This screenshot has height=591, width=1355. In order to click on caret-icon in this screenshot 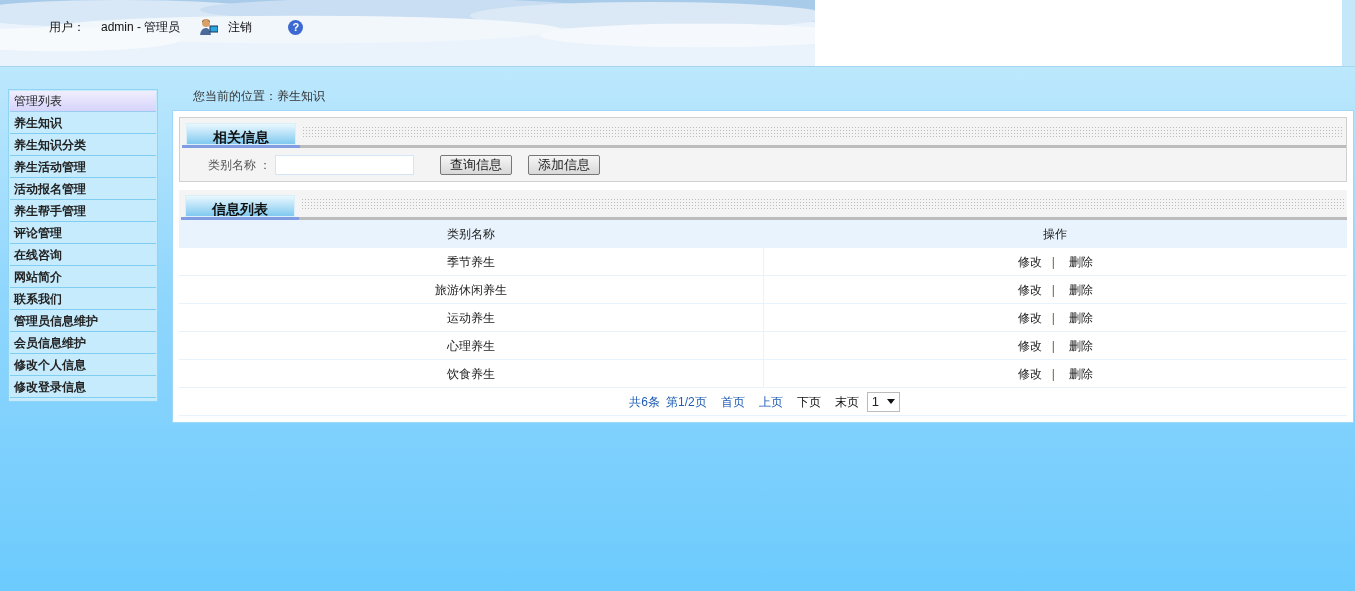, I will do `click(890, 401)`.